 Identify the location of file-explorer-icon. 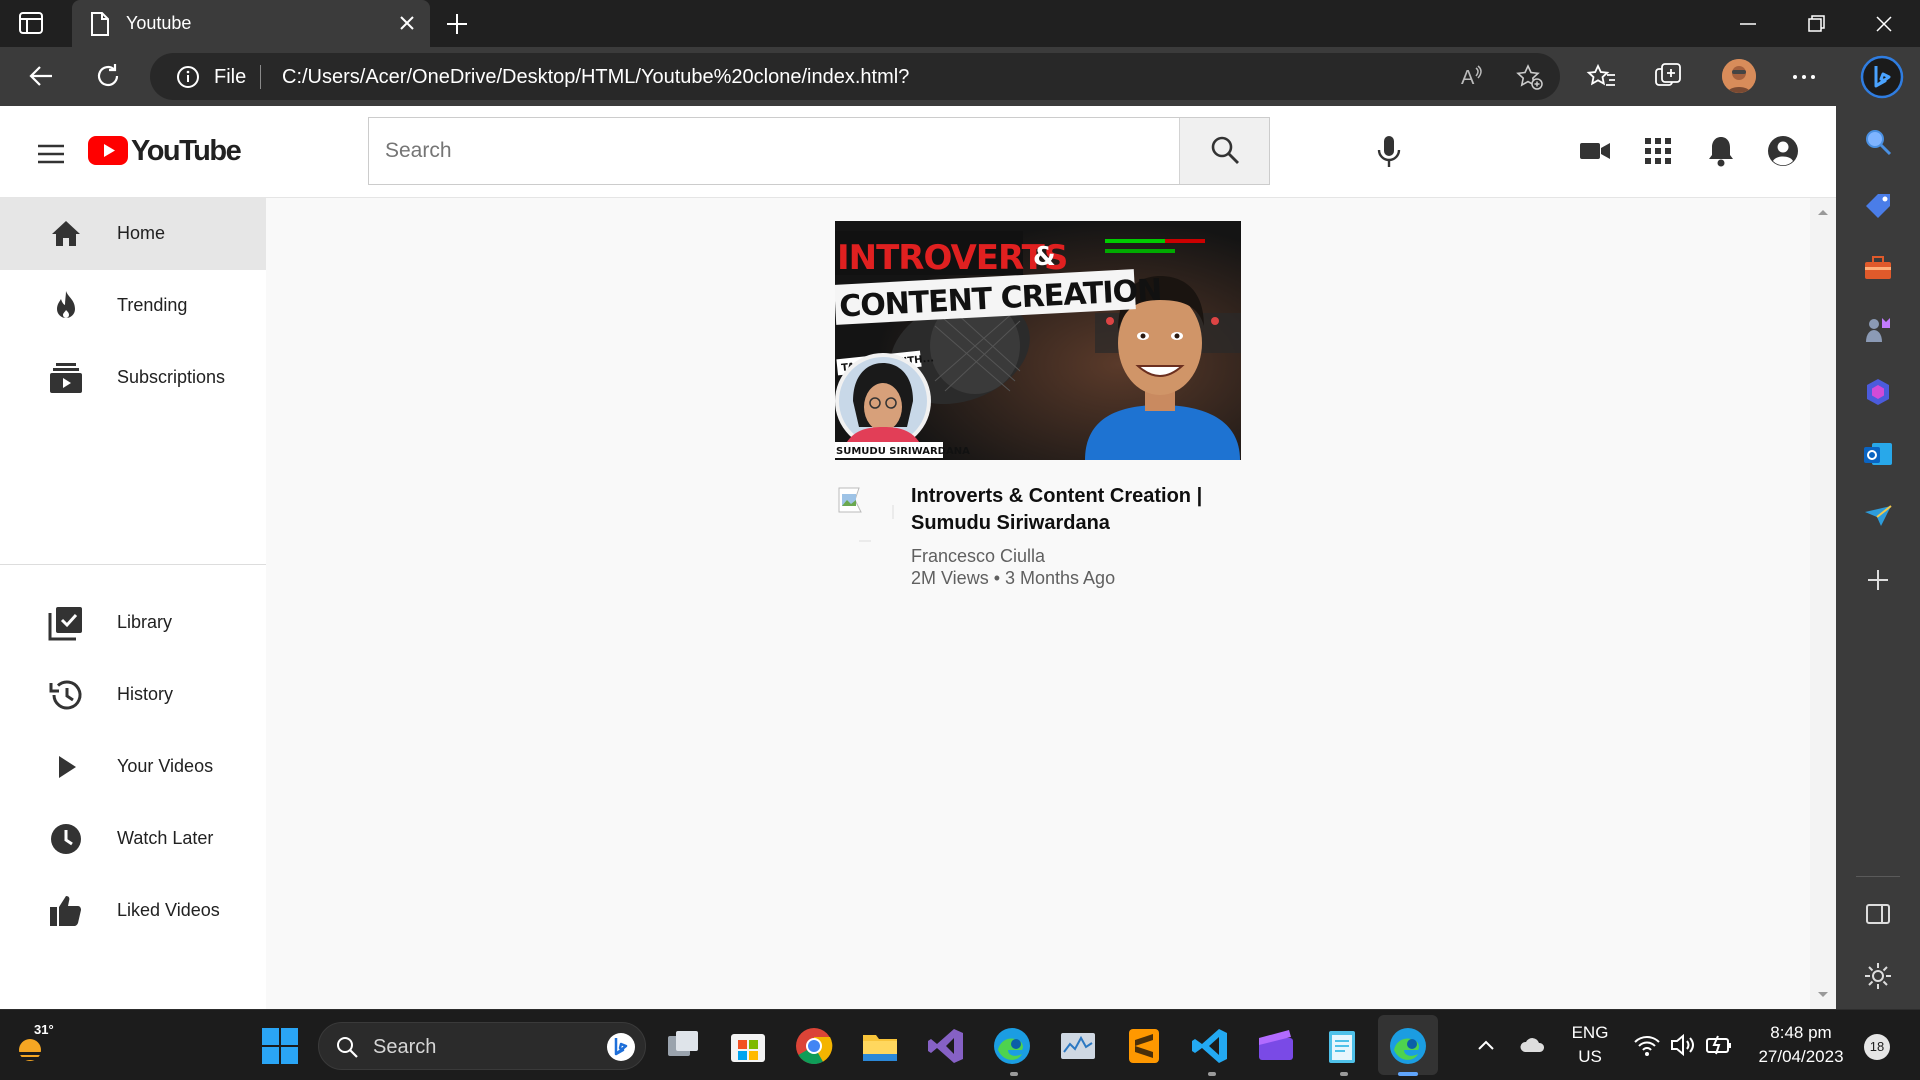
(880, 1046).